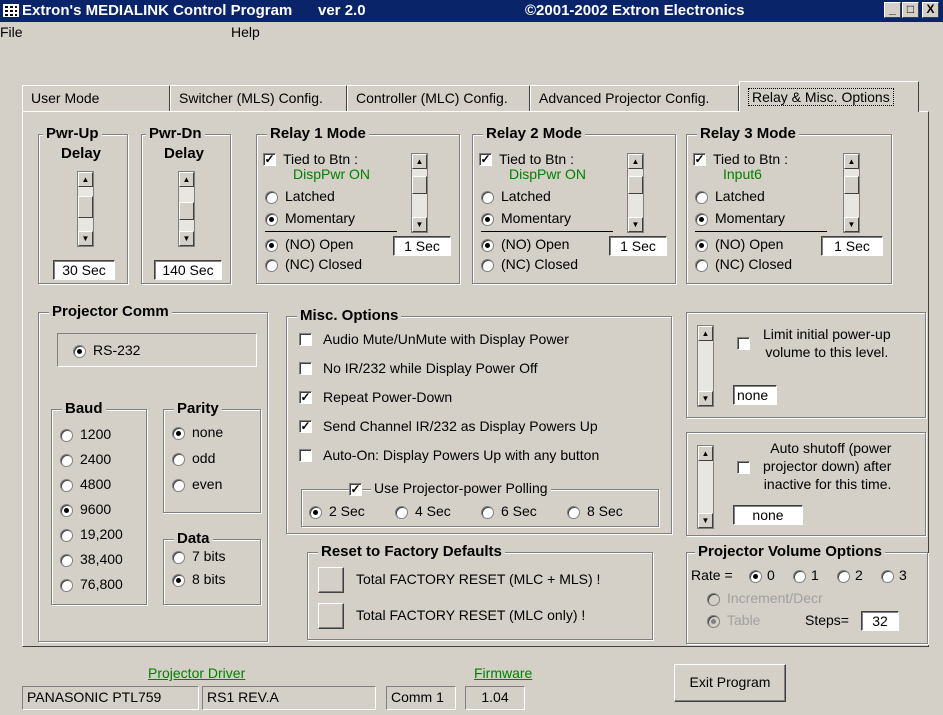 The width and height of the screenshot is (943, 715). I want to click on pwr-dn-scrollbar: ▲ ▼, so click(186, 209).